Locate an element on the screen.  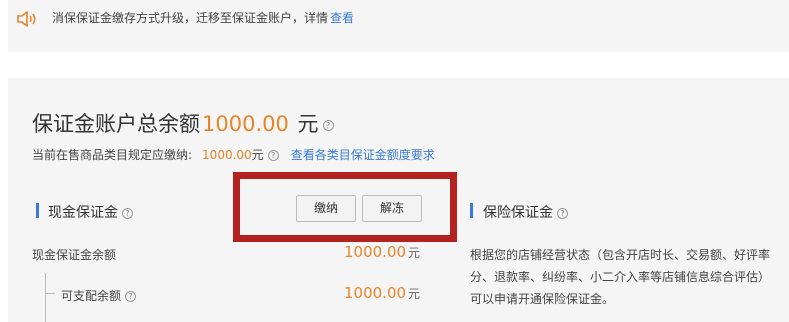
notice-view-link: 查看 is located at coordinates (342, 18).